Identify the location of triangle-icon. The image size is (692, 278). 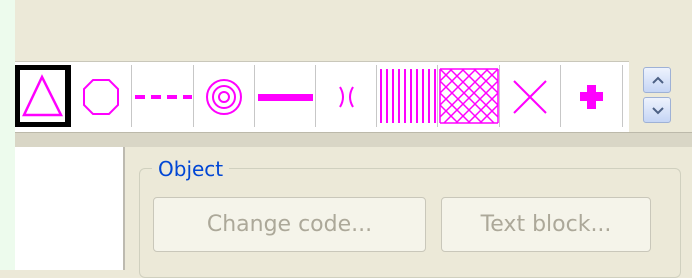
(42, 96).